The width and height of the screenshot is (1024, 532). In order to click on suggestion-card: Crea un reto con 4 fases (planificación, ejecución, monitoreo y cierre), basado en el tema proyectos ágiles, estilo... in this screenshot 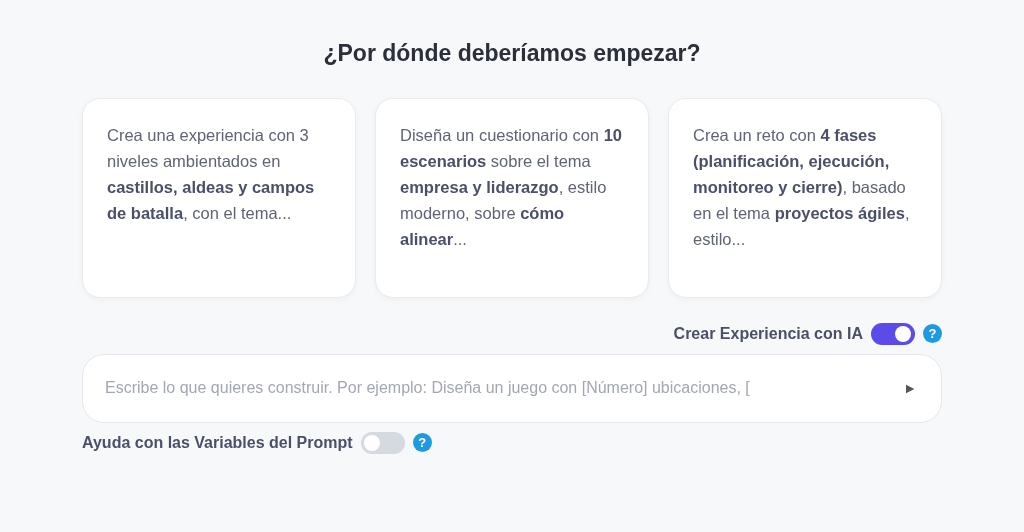, I will do `click(805, 197)`.